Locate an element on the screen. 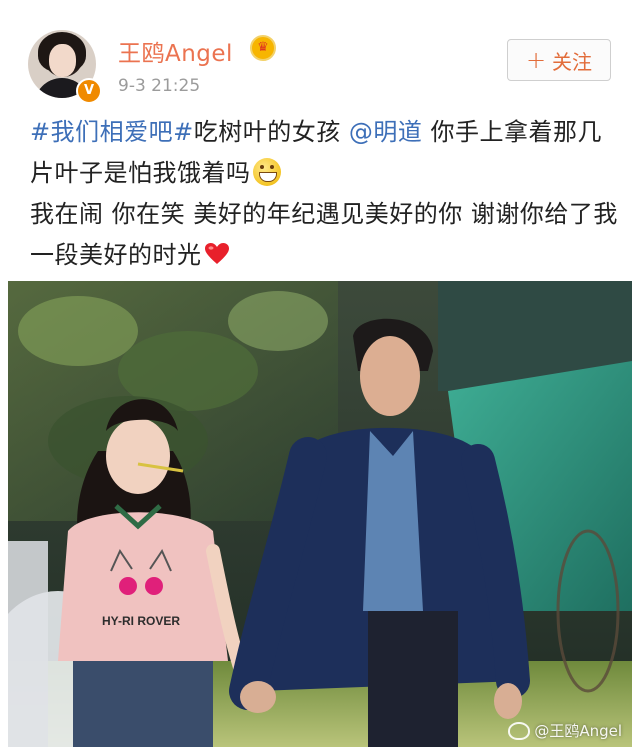  hashtag-link: #我们相爱吧# is located at coordinates (112, 132).